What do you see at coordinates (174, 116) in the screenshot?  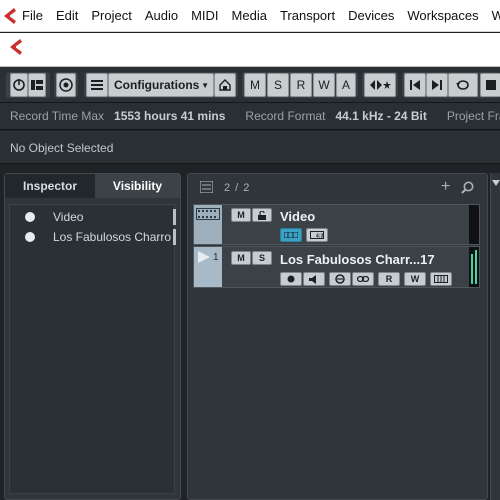 I see `record-time-value: 1553 hours 41 mins` at bounding box center [174, 116].